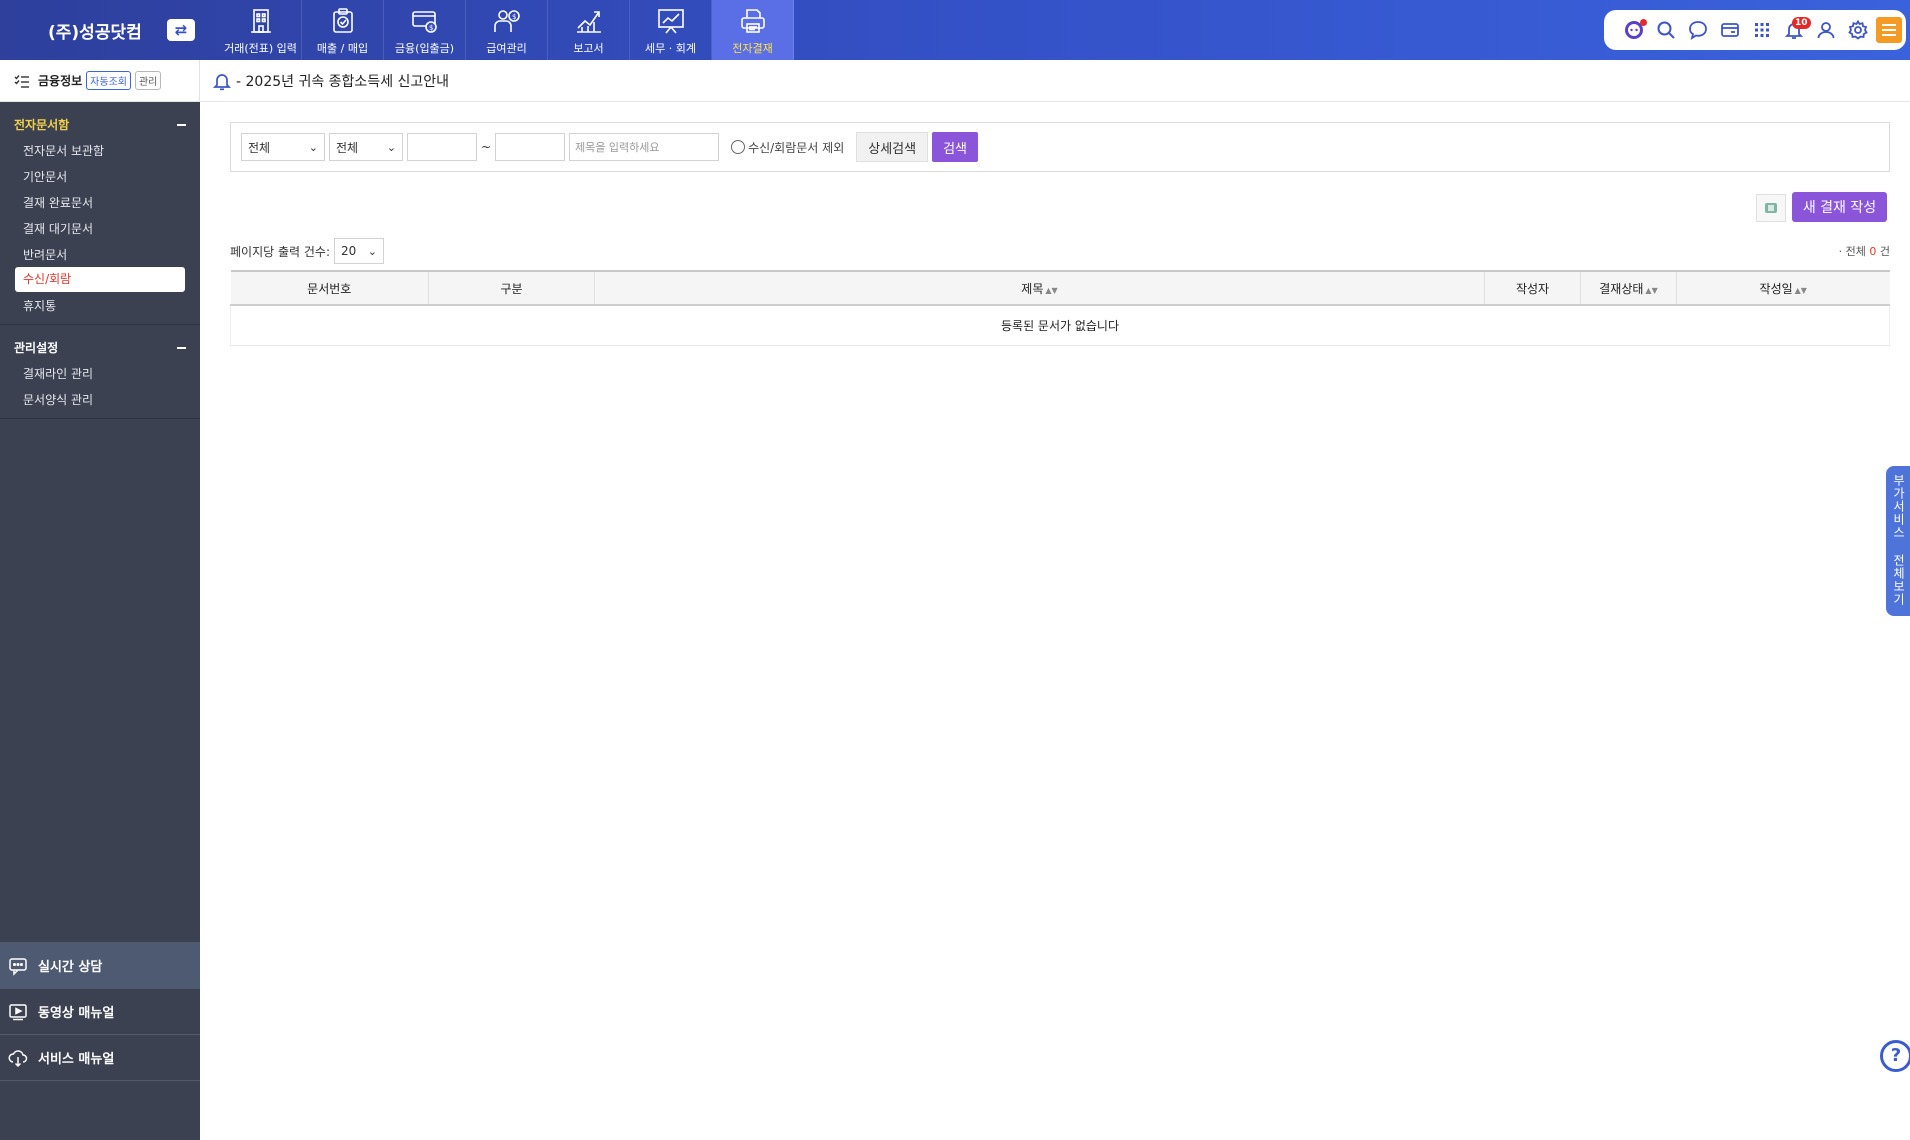  Describe the element at coordinates (343, 30) in the screenshot. I see `nav-sales-purchase: 매출 / 매입` at that location.